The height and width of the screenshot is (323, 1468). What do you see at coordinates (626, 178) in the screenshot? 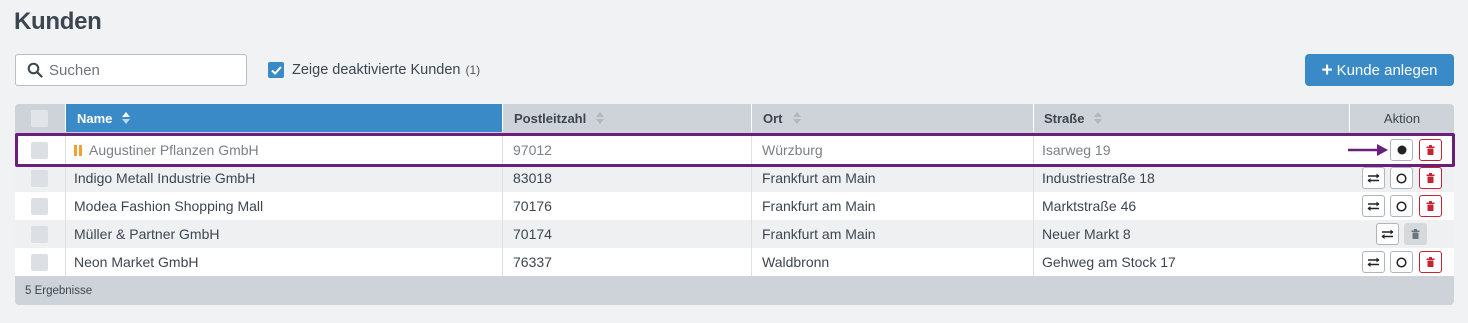
I see `cell-plz: 83018` at bounding box center [626, 178].